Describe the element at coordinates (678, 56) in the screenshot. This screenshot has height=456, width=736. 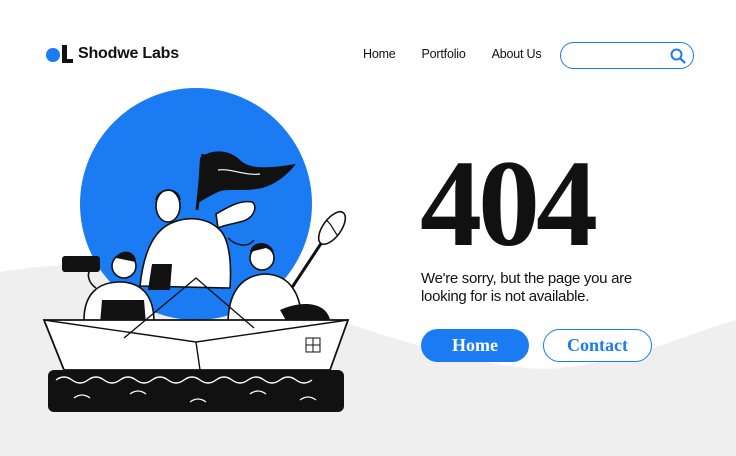
I see `search-icon` at that location.